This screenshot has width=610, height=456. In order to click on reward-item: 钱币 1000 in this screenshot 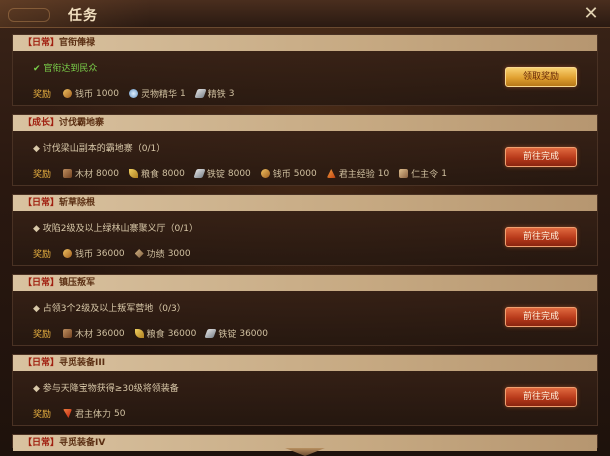, I will do `click(91, 93)`.